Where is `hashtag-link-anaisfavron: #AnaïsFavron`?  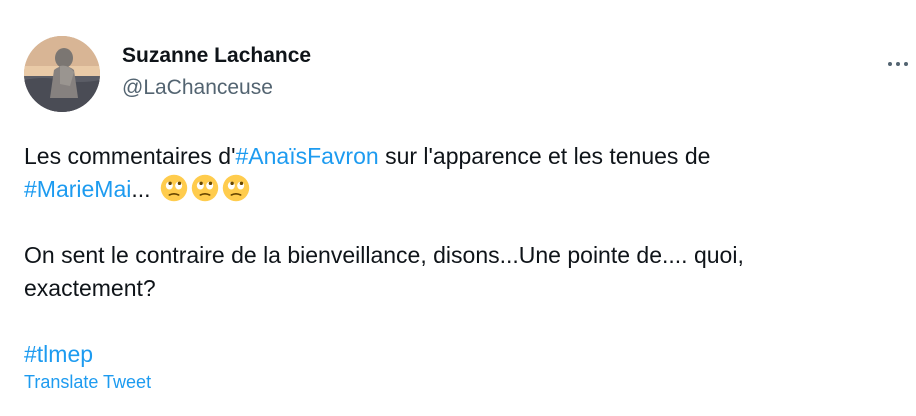
hashtag-link-anaisfavron: #AnaïsFavron is located at coordinates (306, 156).